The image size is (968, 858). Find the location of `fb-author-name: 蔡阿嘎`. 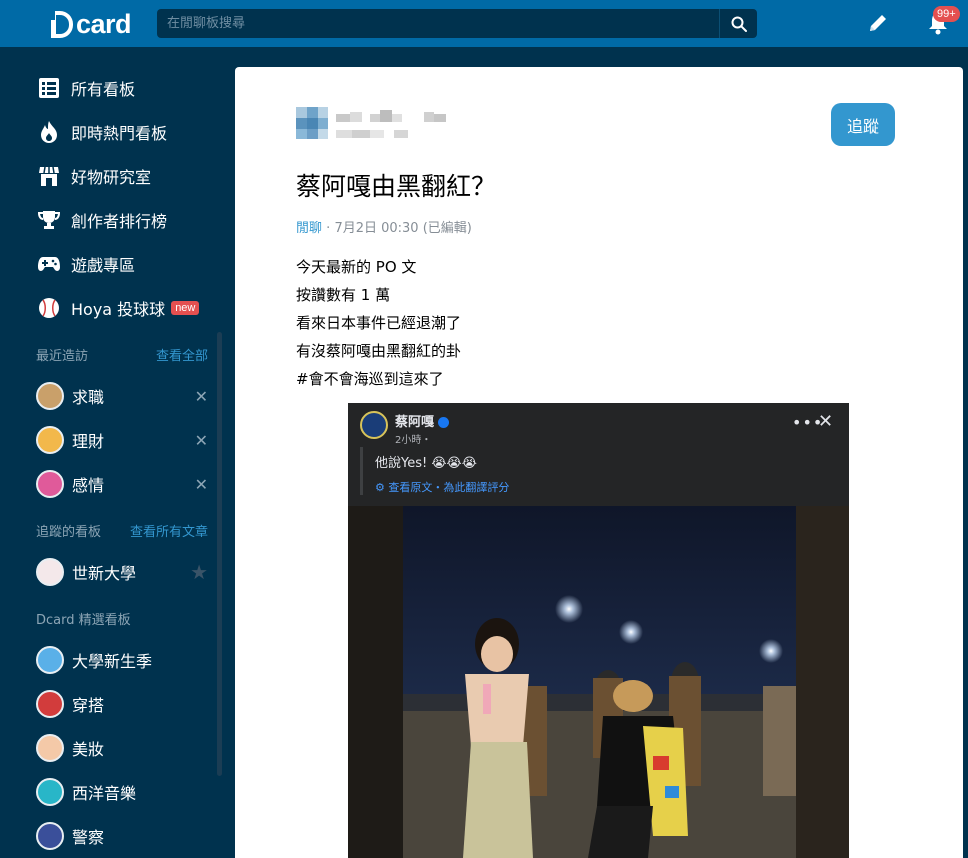

fb-author-name: 蔡阿嘎 is located at coordinates (415, 422).